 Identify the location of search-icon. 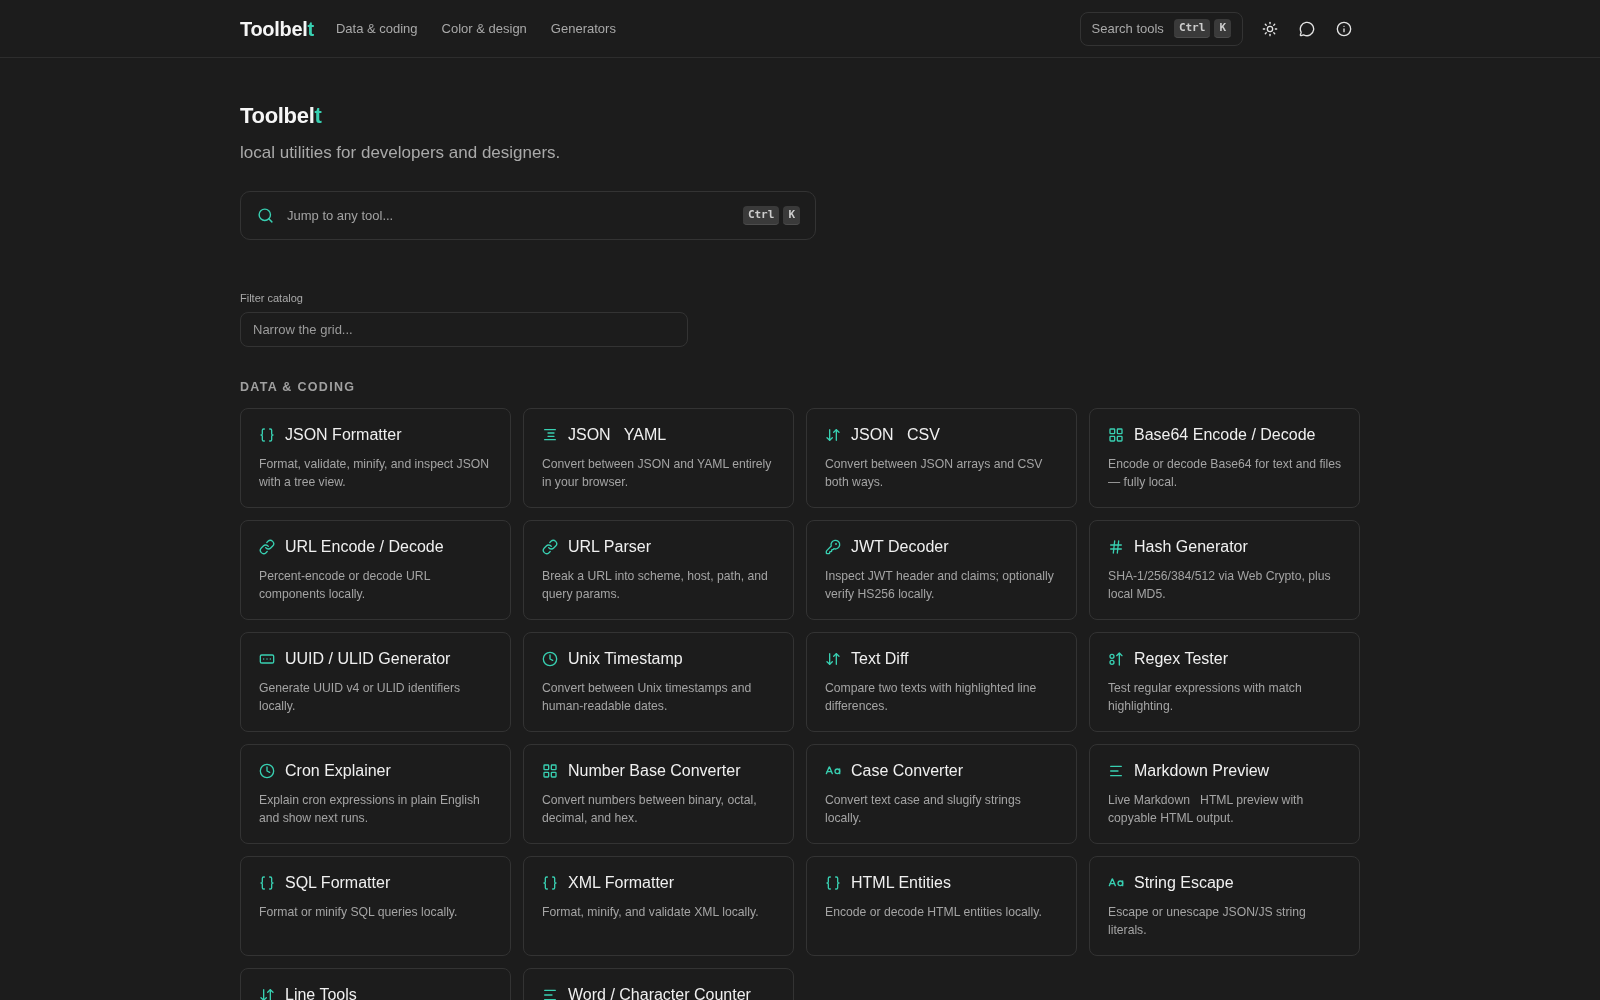
(265, 215).